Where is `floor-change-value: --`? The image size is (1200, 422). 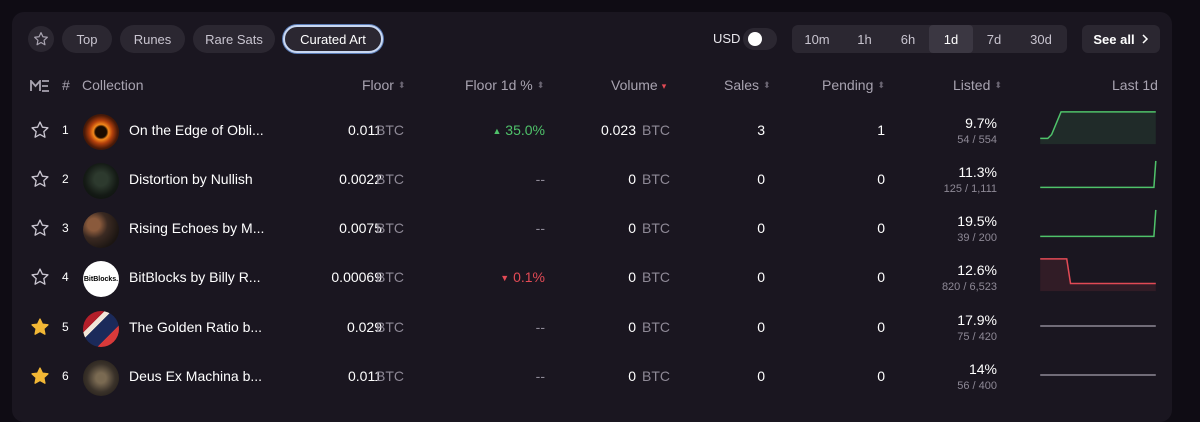
floor-change-value: -- is located at coordinates (540, 228).